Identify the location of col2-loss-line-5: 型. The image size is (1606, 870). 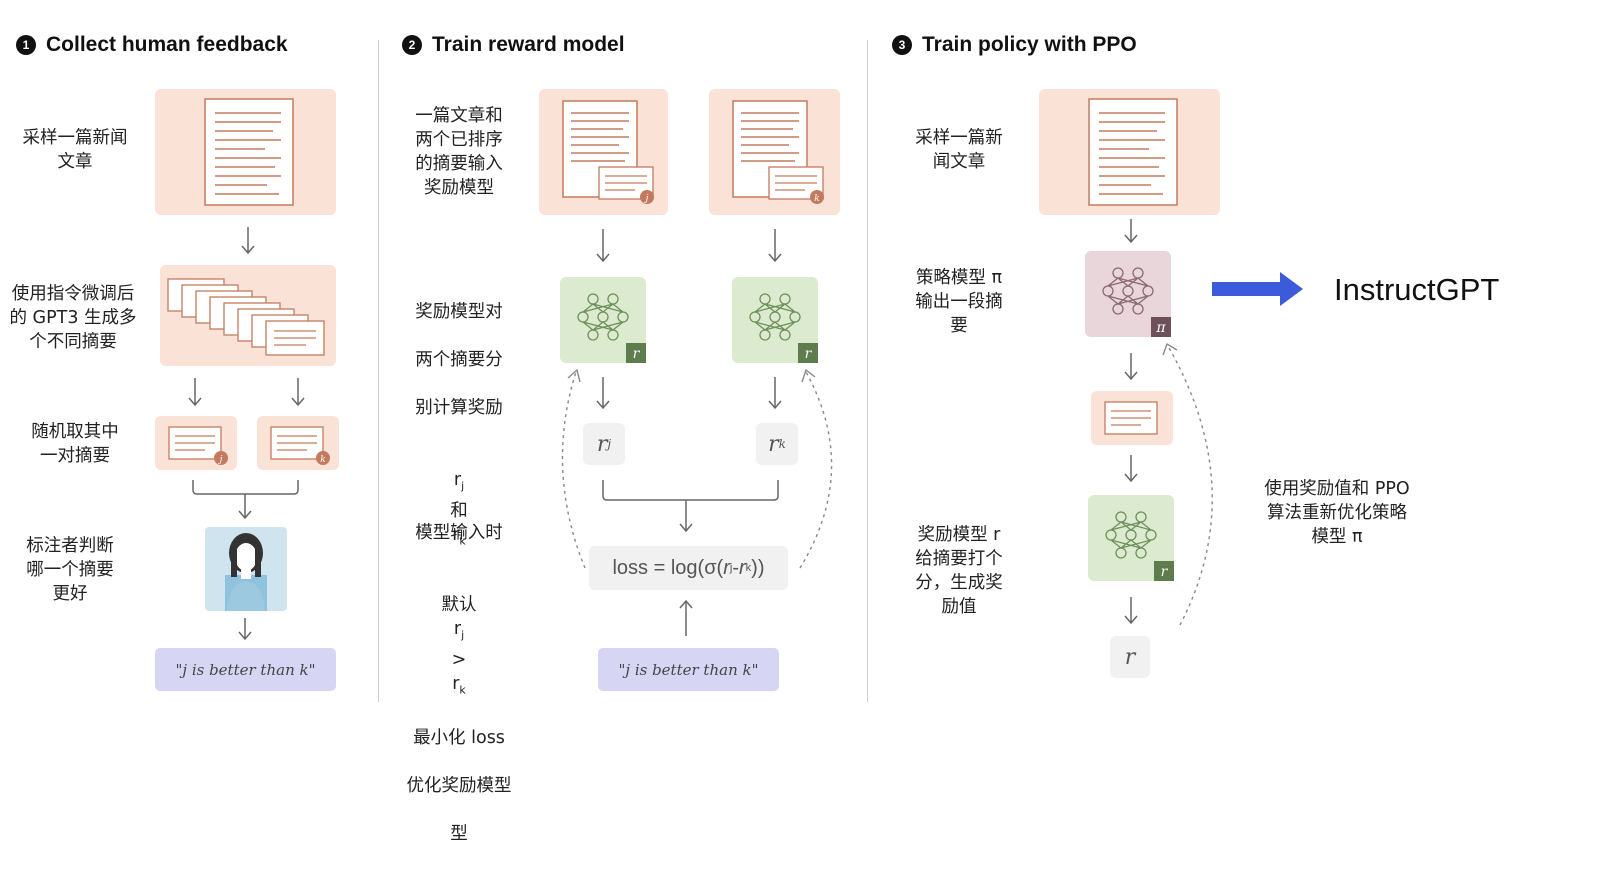
(459, 834).